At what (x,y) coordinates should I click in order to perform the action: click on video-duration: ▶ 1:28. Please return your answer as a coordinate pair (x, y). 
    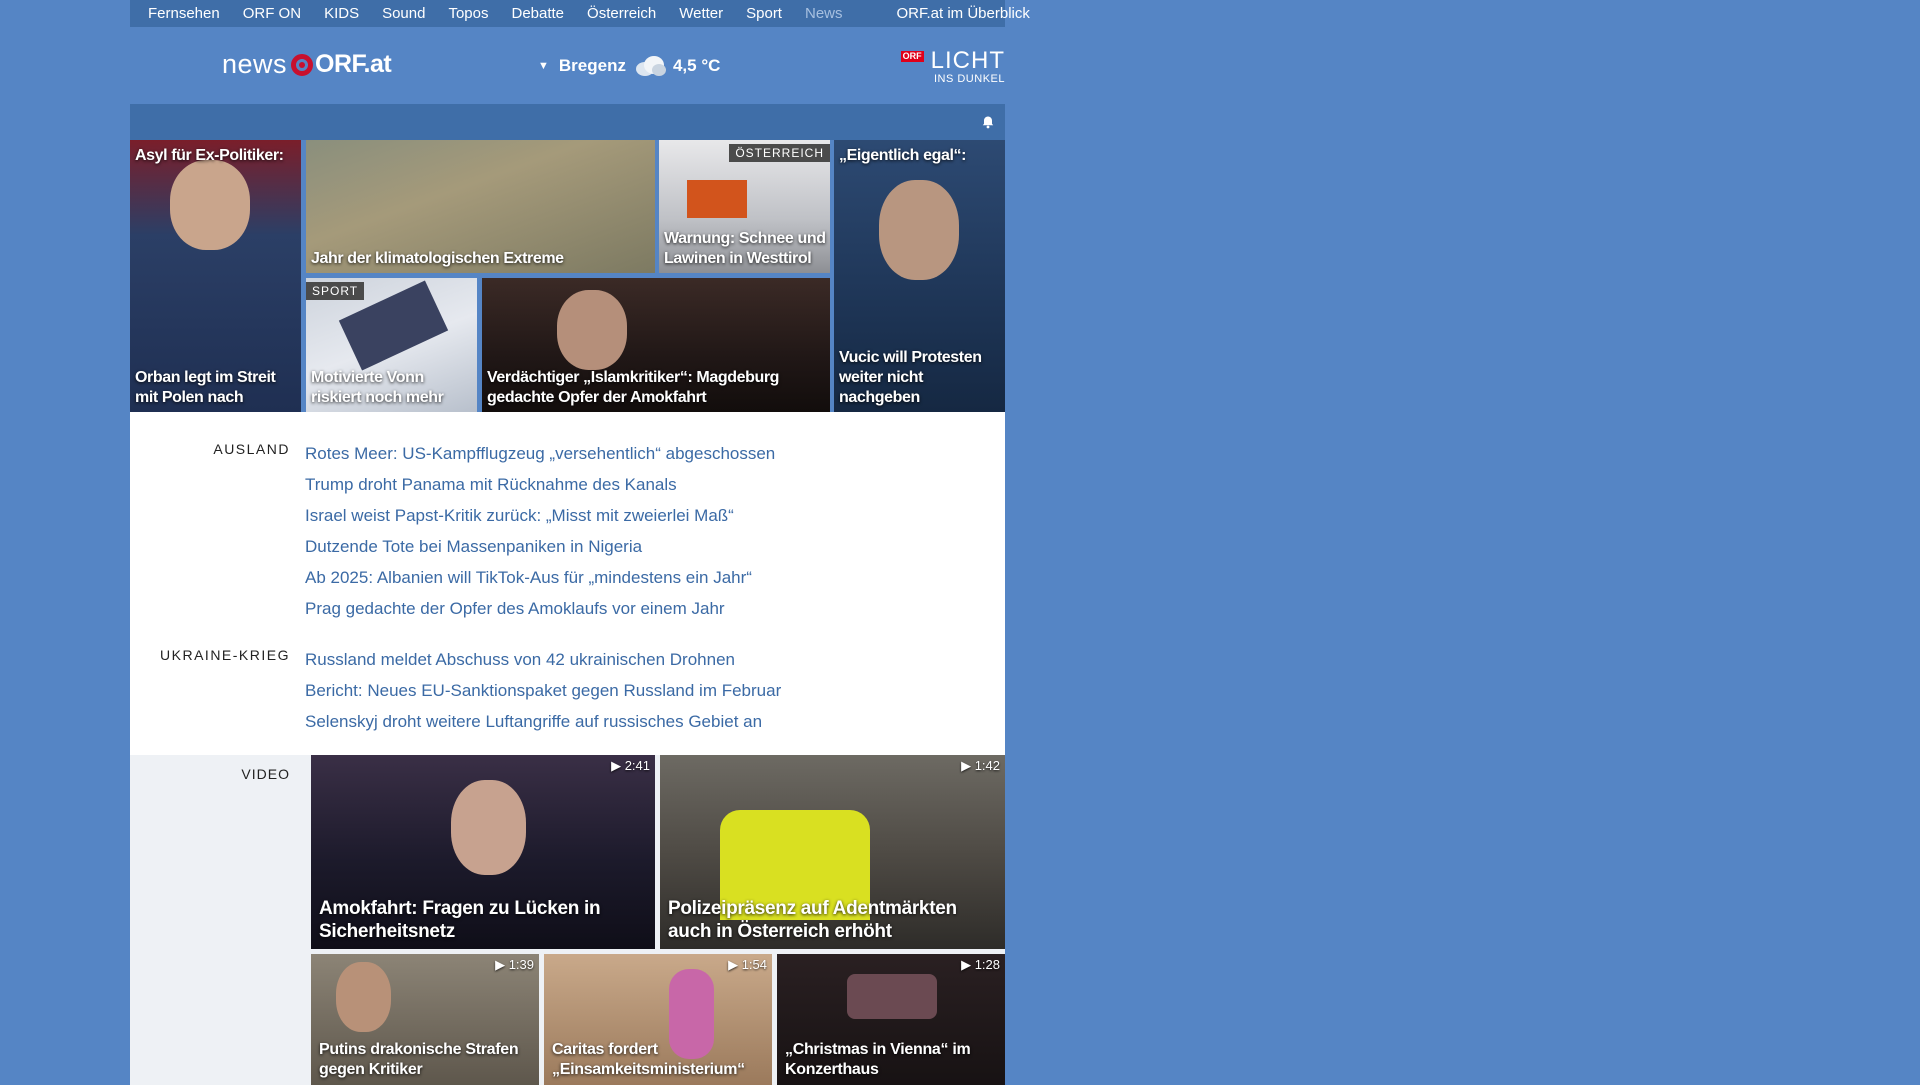
    Looking at the image, I should click on (980, 965).